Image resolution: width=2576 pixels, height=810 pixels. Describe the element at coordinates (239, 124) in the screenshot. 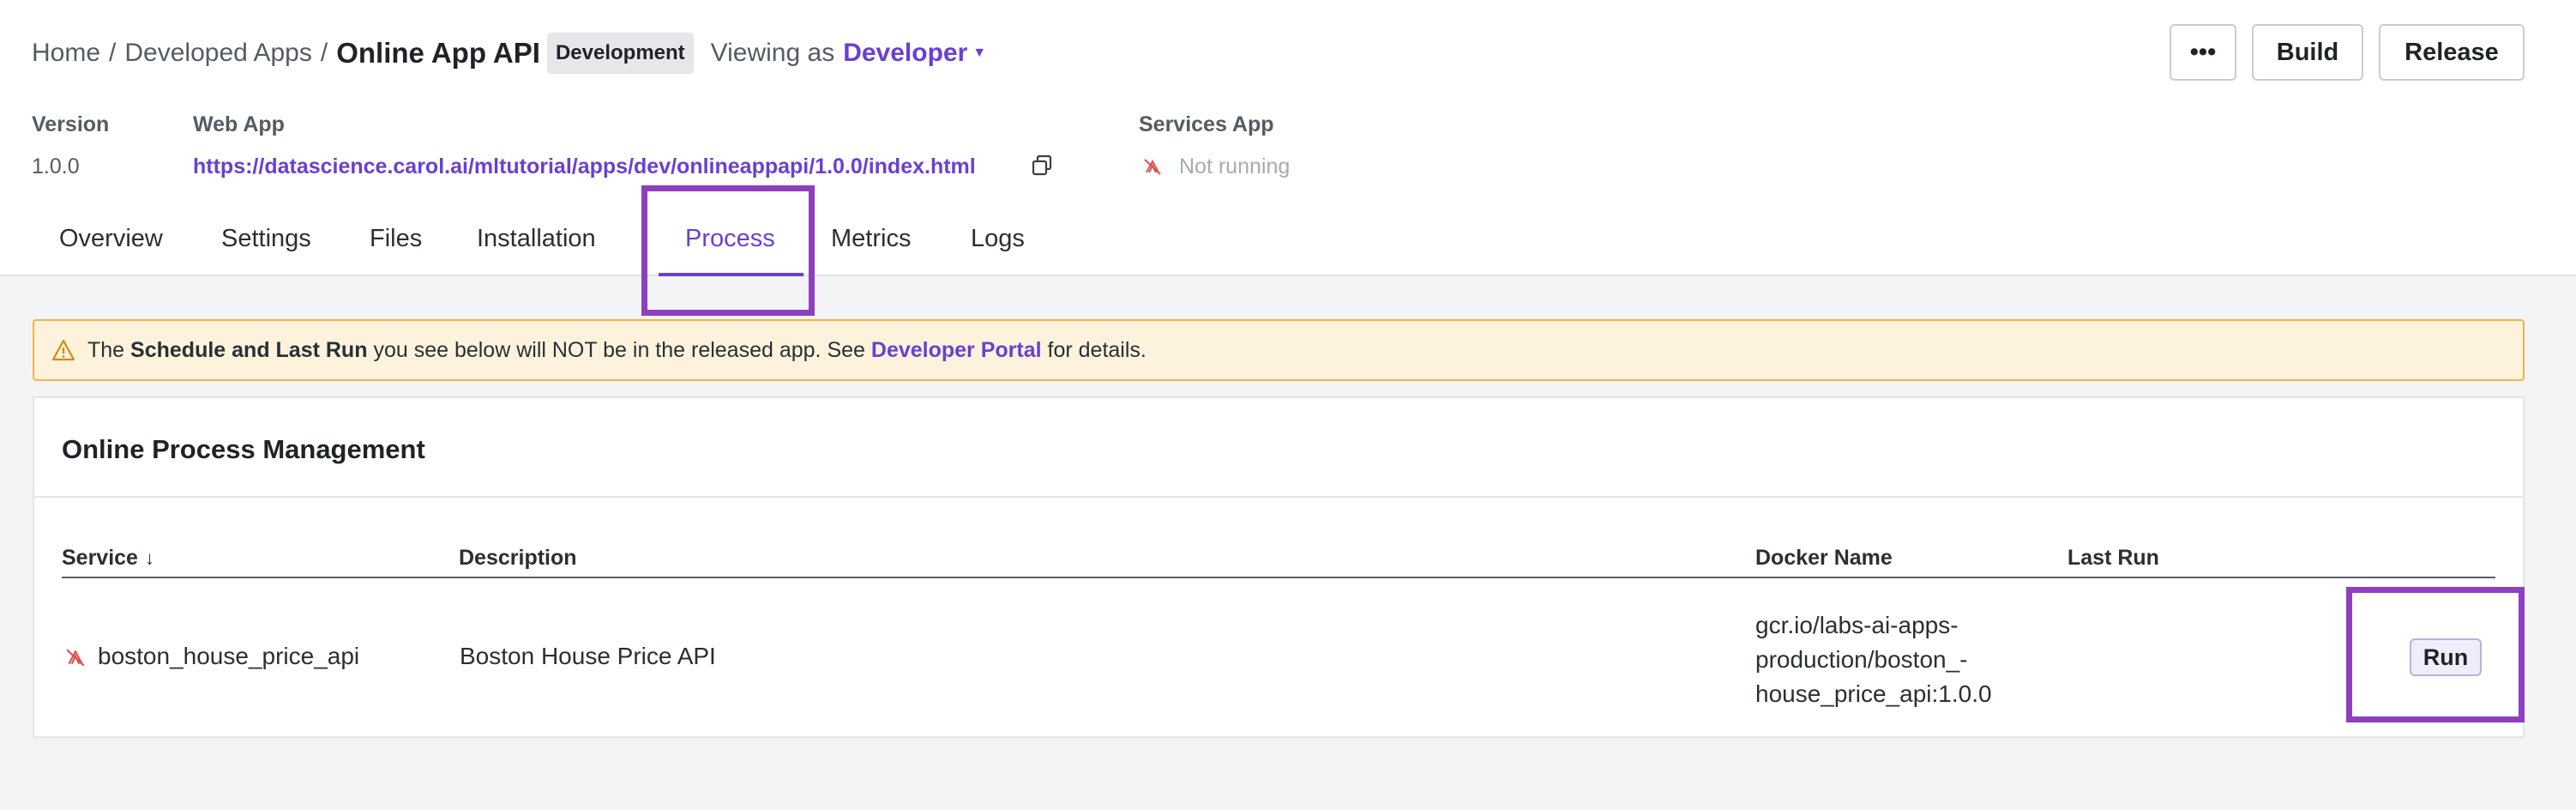

I see `webapp-label: Web App` at that location.